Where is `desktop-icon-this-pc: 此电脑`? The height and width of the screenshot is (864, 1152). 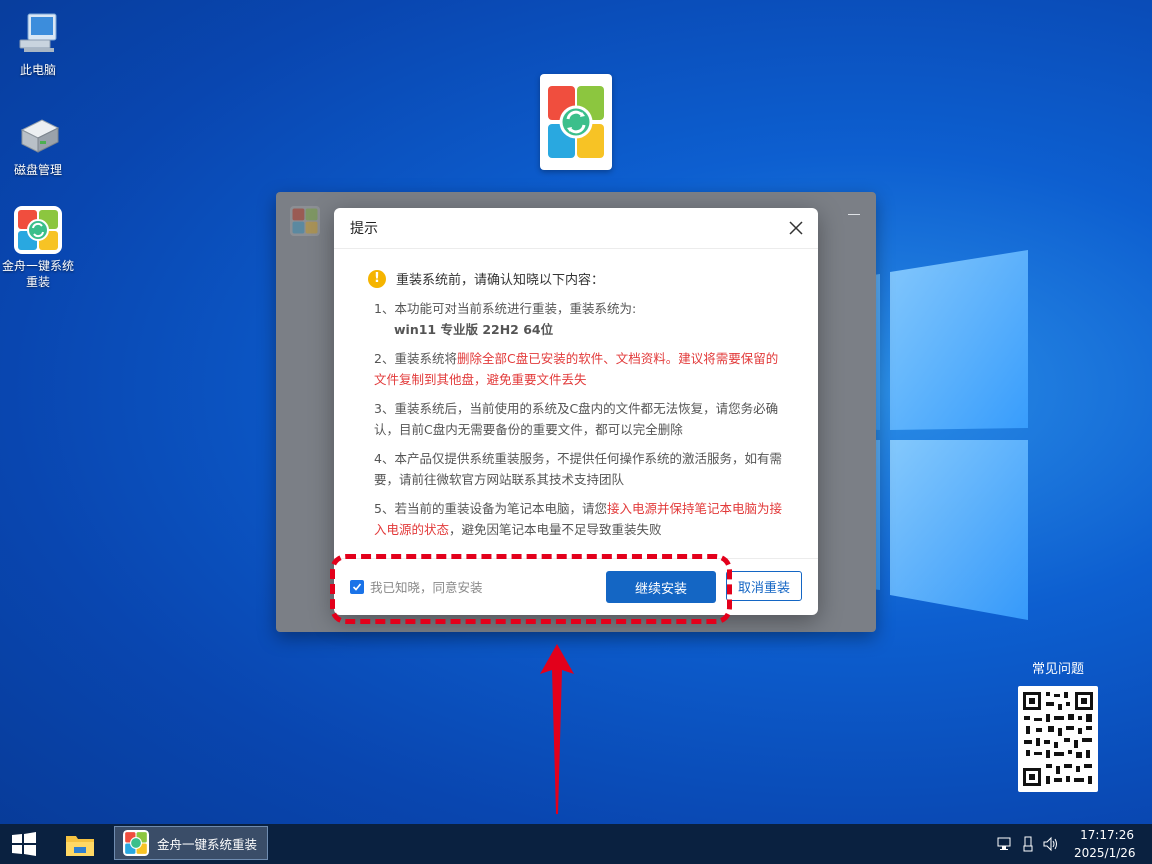 desktop-icon-this-pc: 此电脑 is located at coordinates (38, 44).